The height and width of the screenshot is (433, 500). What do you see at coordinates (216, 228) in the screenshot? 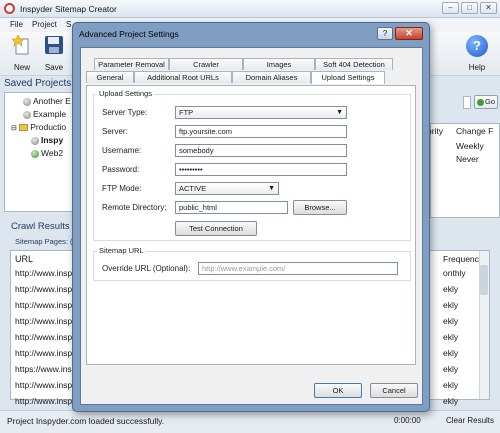
I see `test-connection-button: Test Connection` at bounding box center [216, 228].